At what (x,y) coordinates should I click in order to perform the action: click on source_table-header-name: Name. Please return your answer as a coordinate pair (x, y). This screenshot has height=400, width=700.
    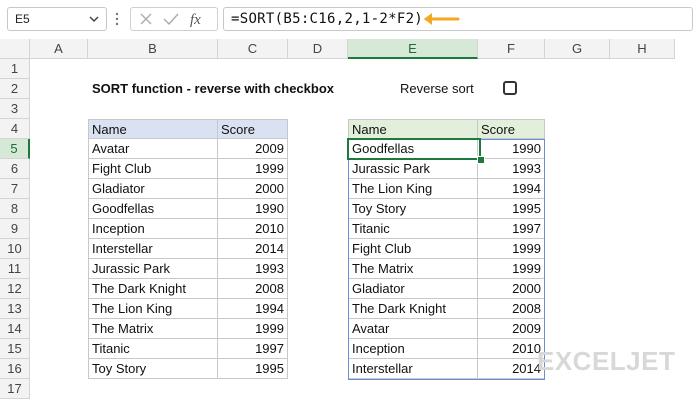
    Looking at the image, I should click on (153, 129).